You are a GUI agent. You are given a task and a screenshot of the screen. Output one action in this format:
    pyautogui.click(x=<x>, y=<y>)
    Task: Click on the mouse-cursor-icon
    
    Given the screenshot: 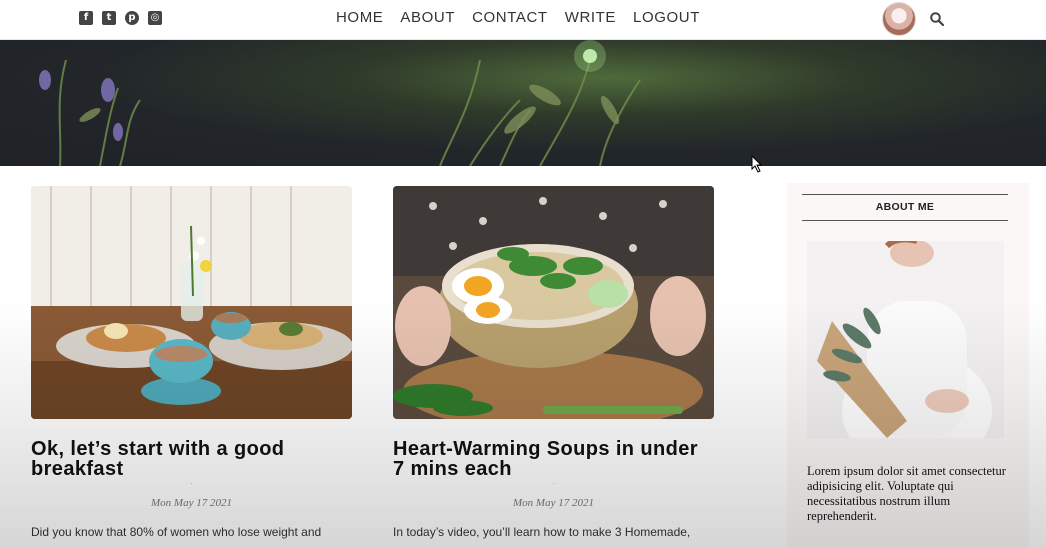 What is the action you would take?
    pyautogui.click(x=757, y=164)
    